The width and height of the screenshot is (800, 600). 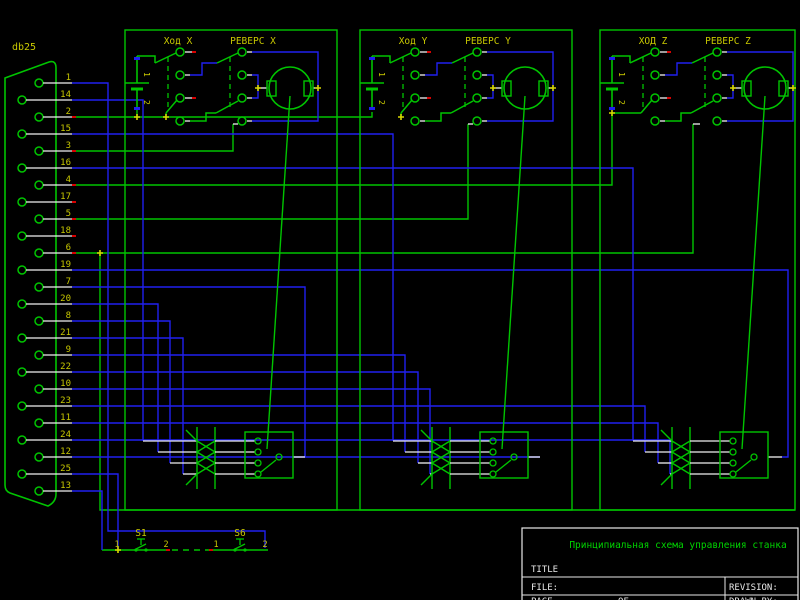 I want to click on reverse-switch-label: РЕВЕРС X, so click(x=253, y=41).